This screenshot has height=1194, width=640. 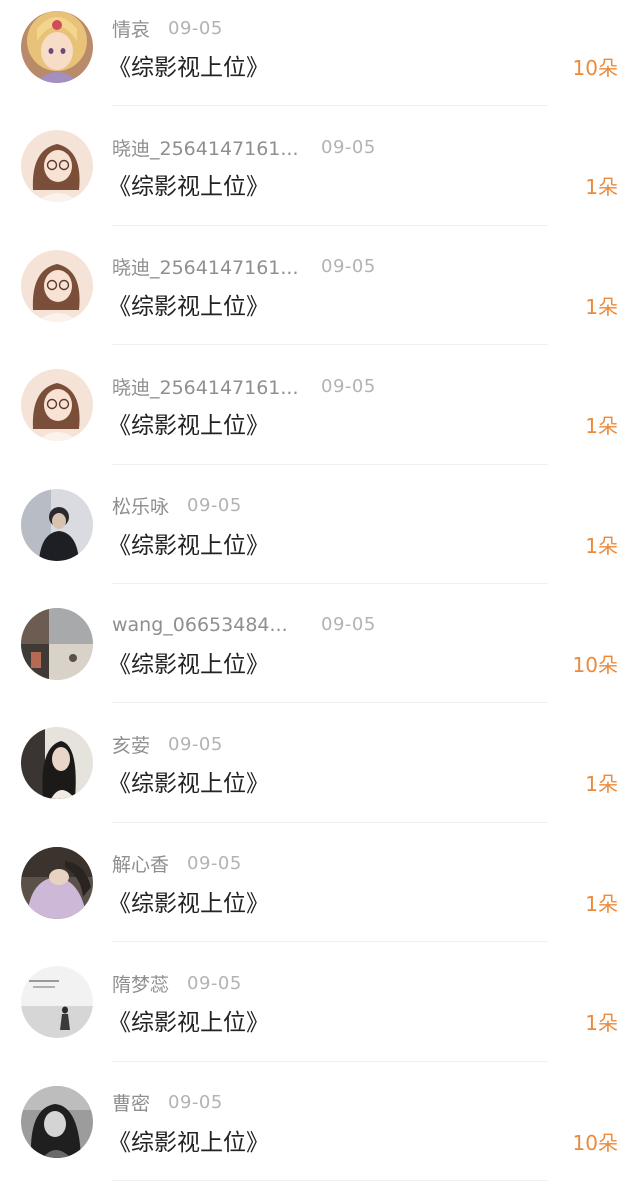 I want to click on comment-meta: 情哀 09-05, so click(x=167, y=28).